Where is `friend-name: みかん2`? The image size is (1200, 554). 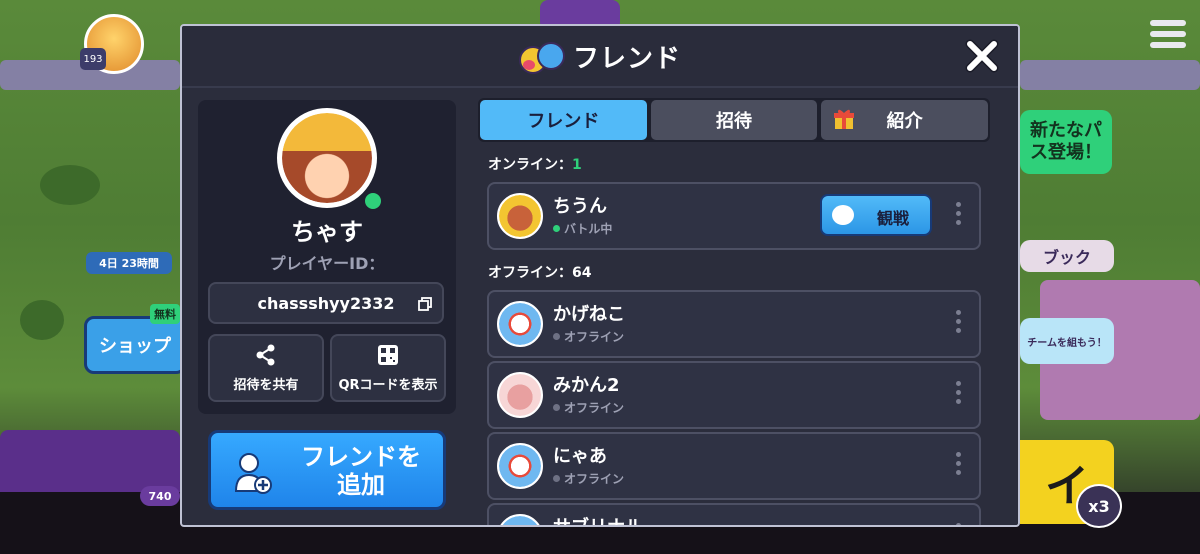 friend-name: みかん2 is located at coordinates (586, 385).